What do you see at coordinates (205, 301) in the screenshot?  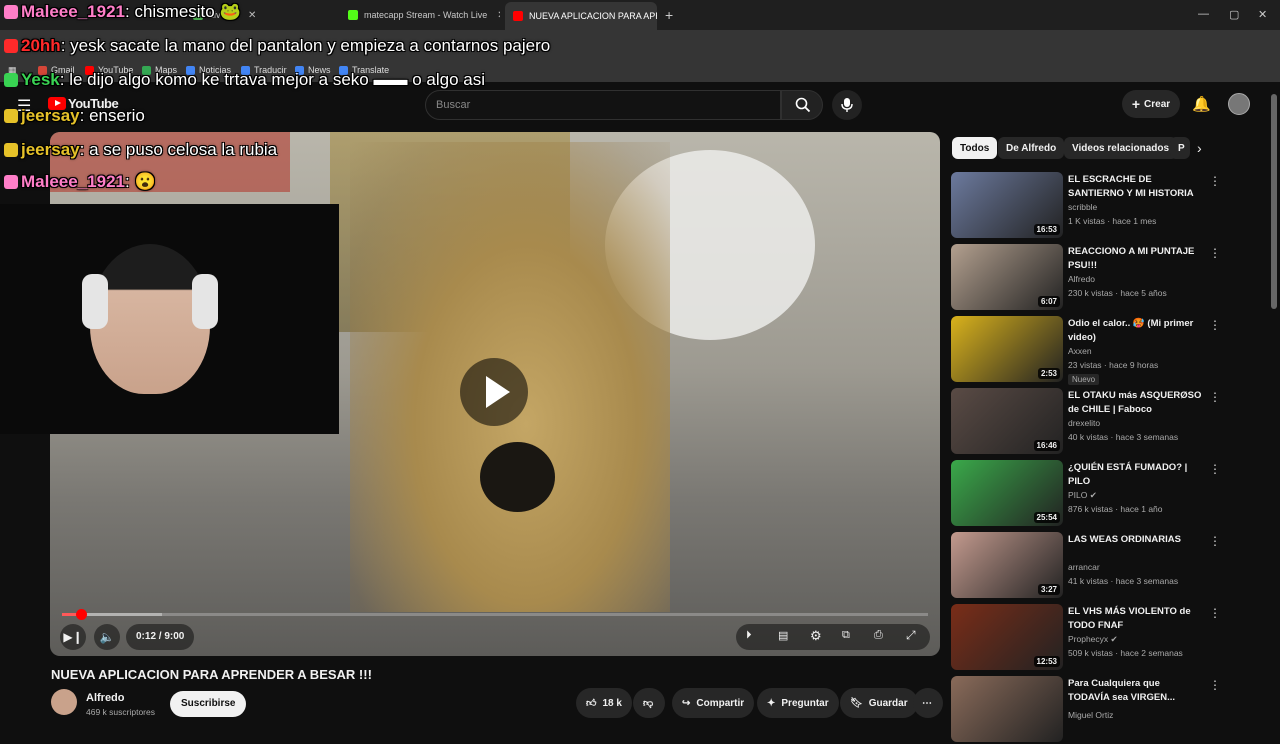 I see `headphone-right` at bounding box center [205, 301].